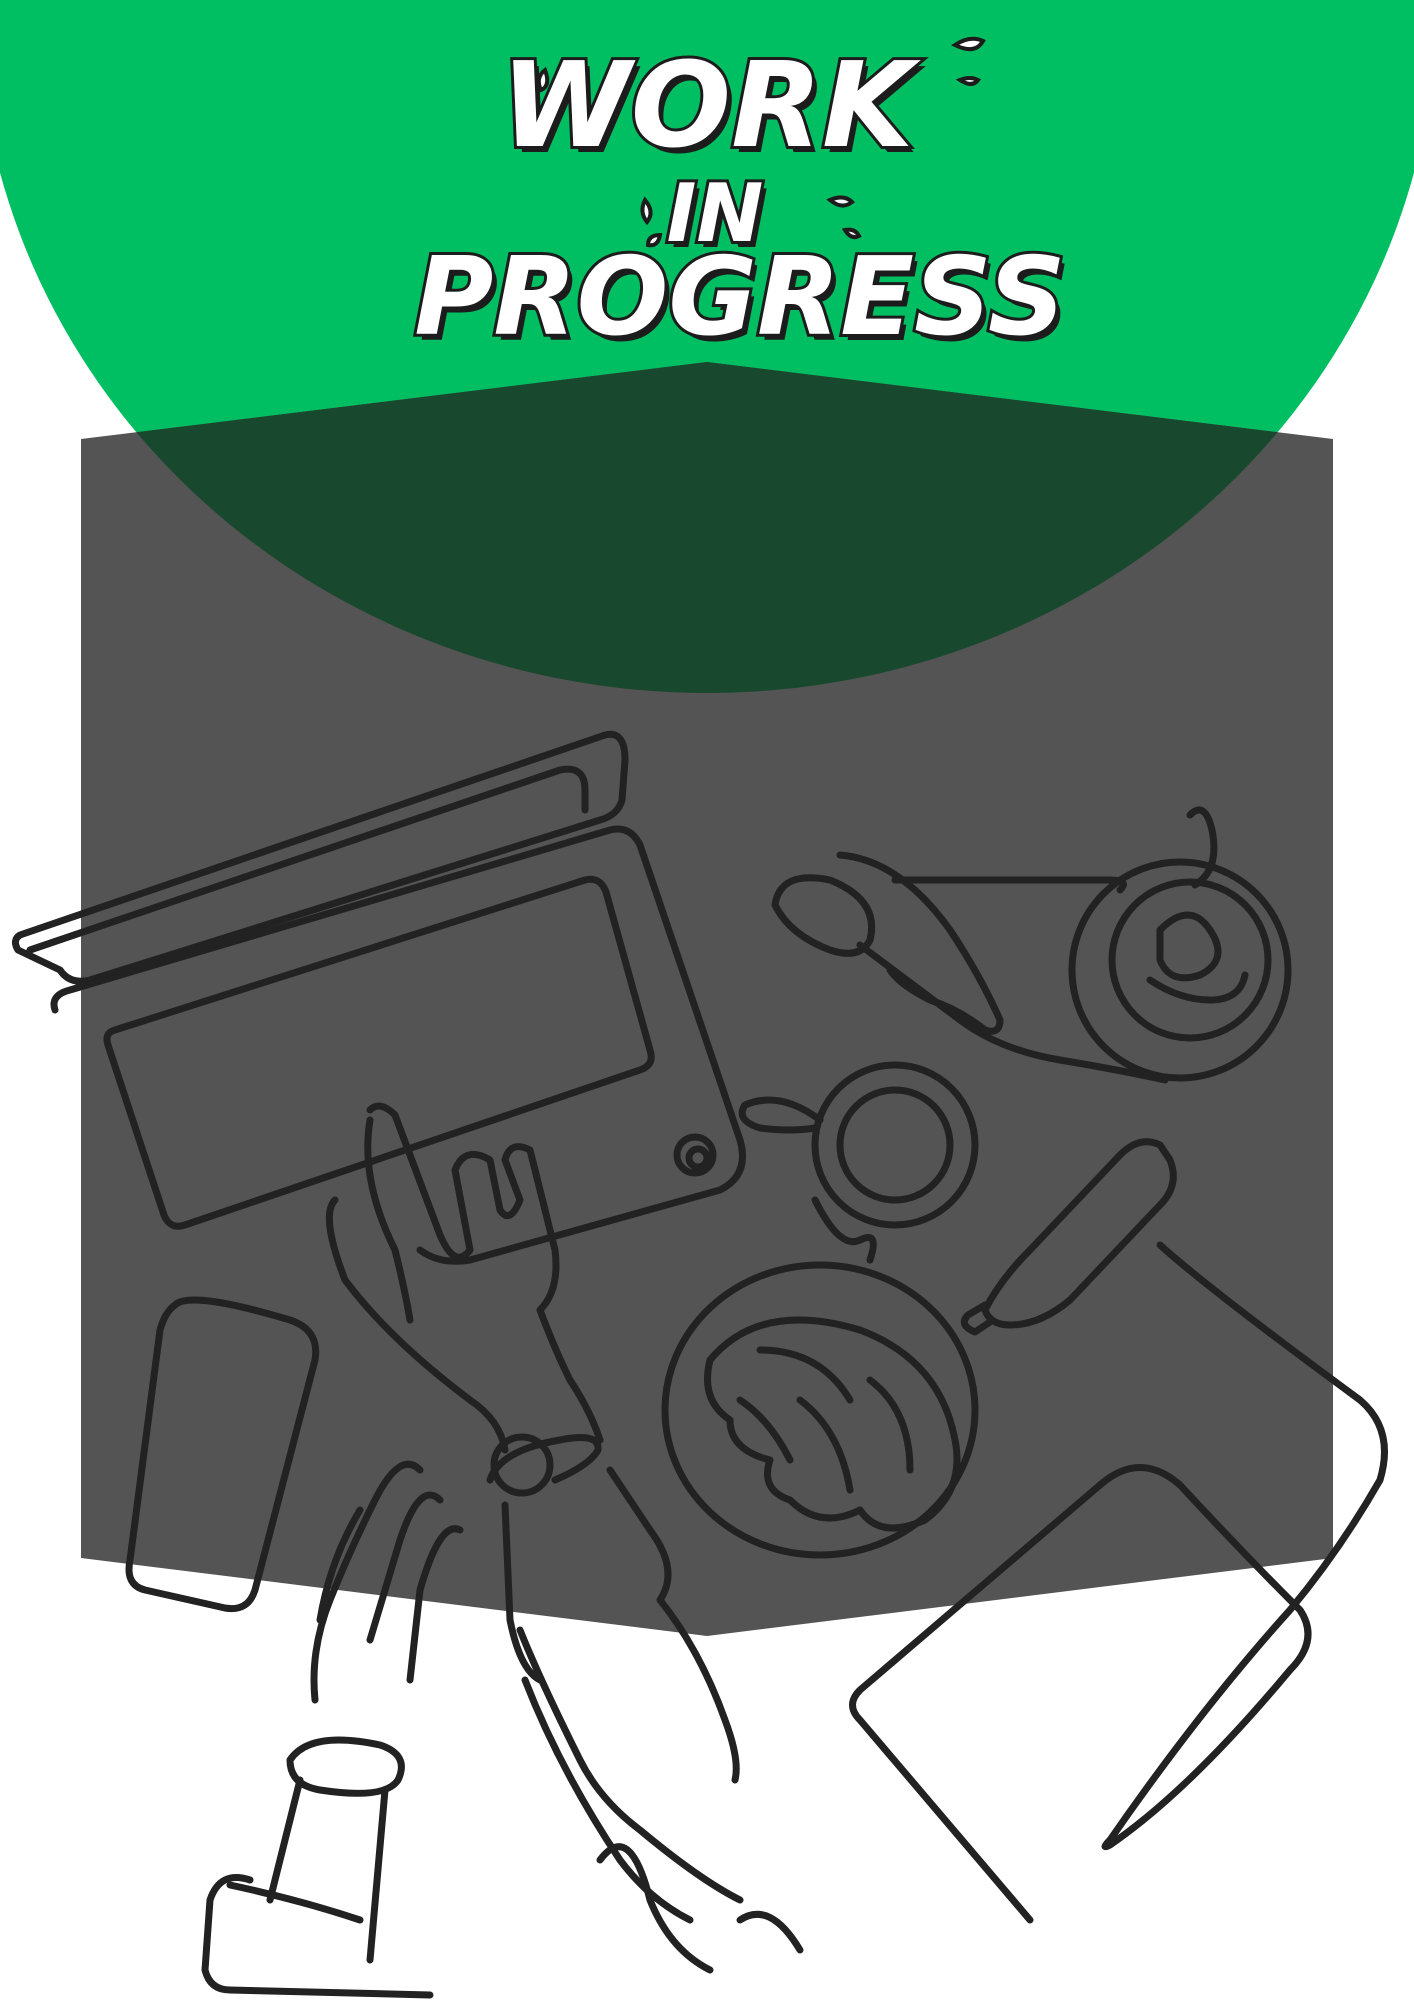  What do you see at coordinates (739, 297) in the screenshot?
I see `title-line3: PROGRESS` at bounding box center [739, 297].